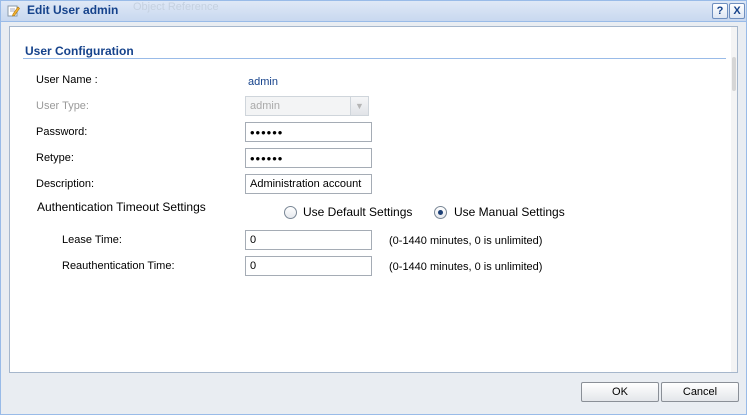 The height and width of the screenshot is (415, 747). Describe the element at coordinates (308, 240) in the screenshot. I see `lease-time-field: 0` at that location.